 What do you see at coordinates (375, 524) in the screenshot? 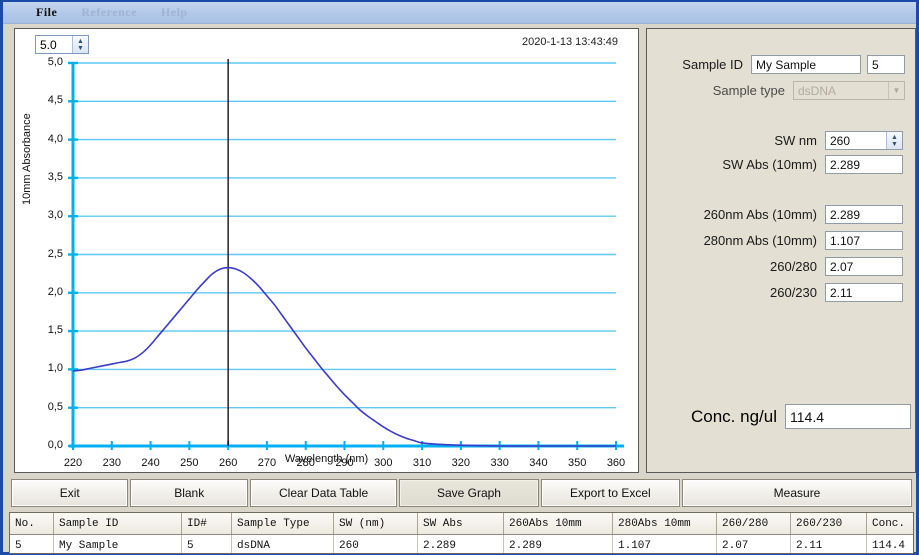
I see `table-header-sw-nm-: SW (nm)` at bounding box center [375, 524].